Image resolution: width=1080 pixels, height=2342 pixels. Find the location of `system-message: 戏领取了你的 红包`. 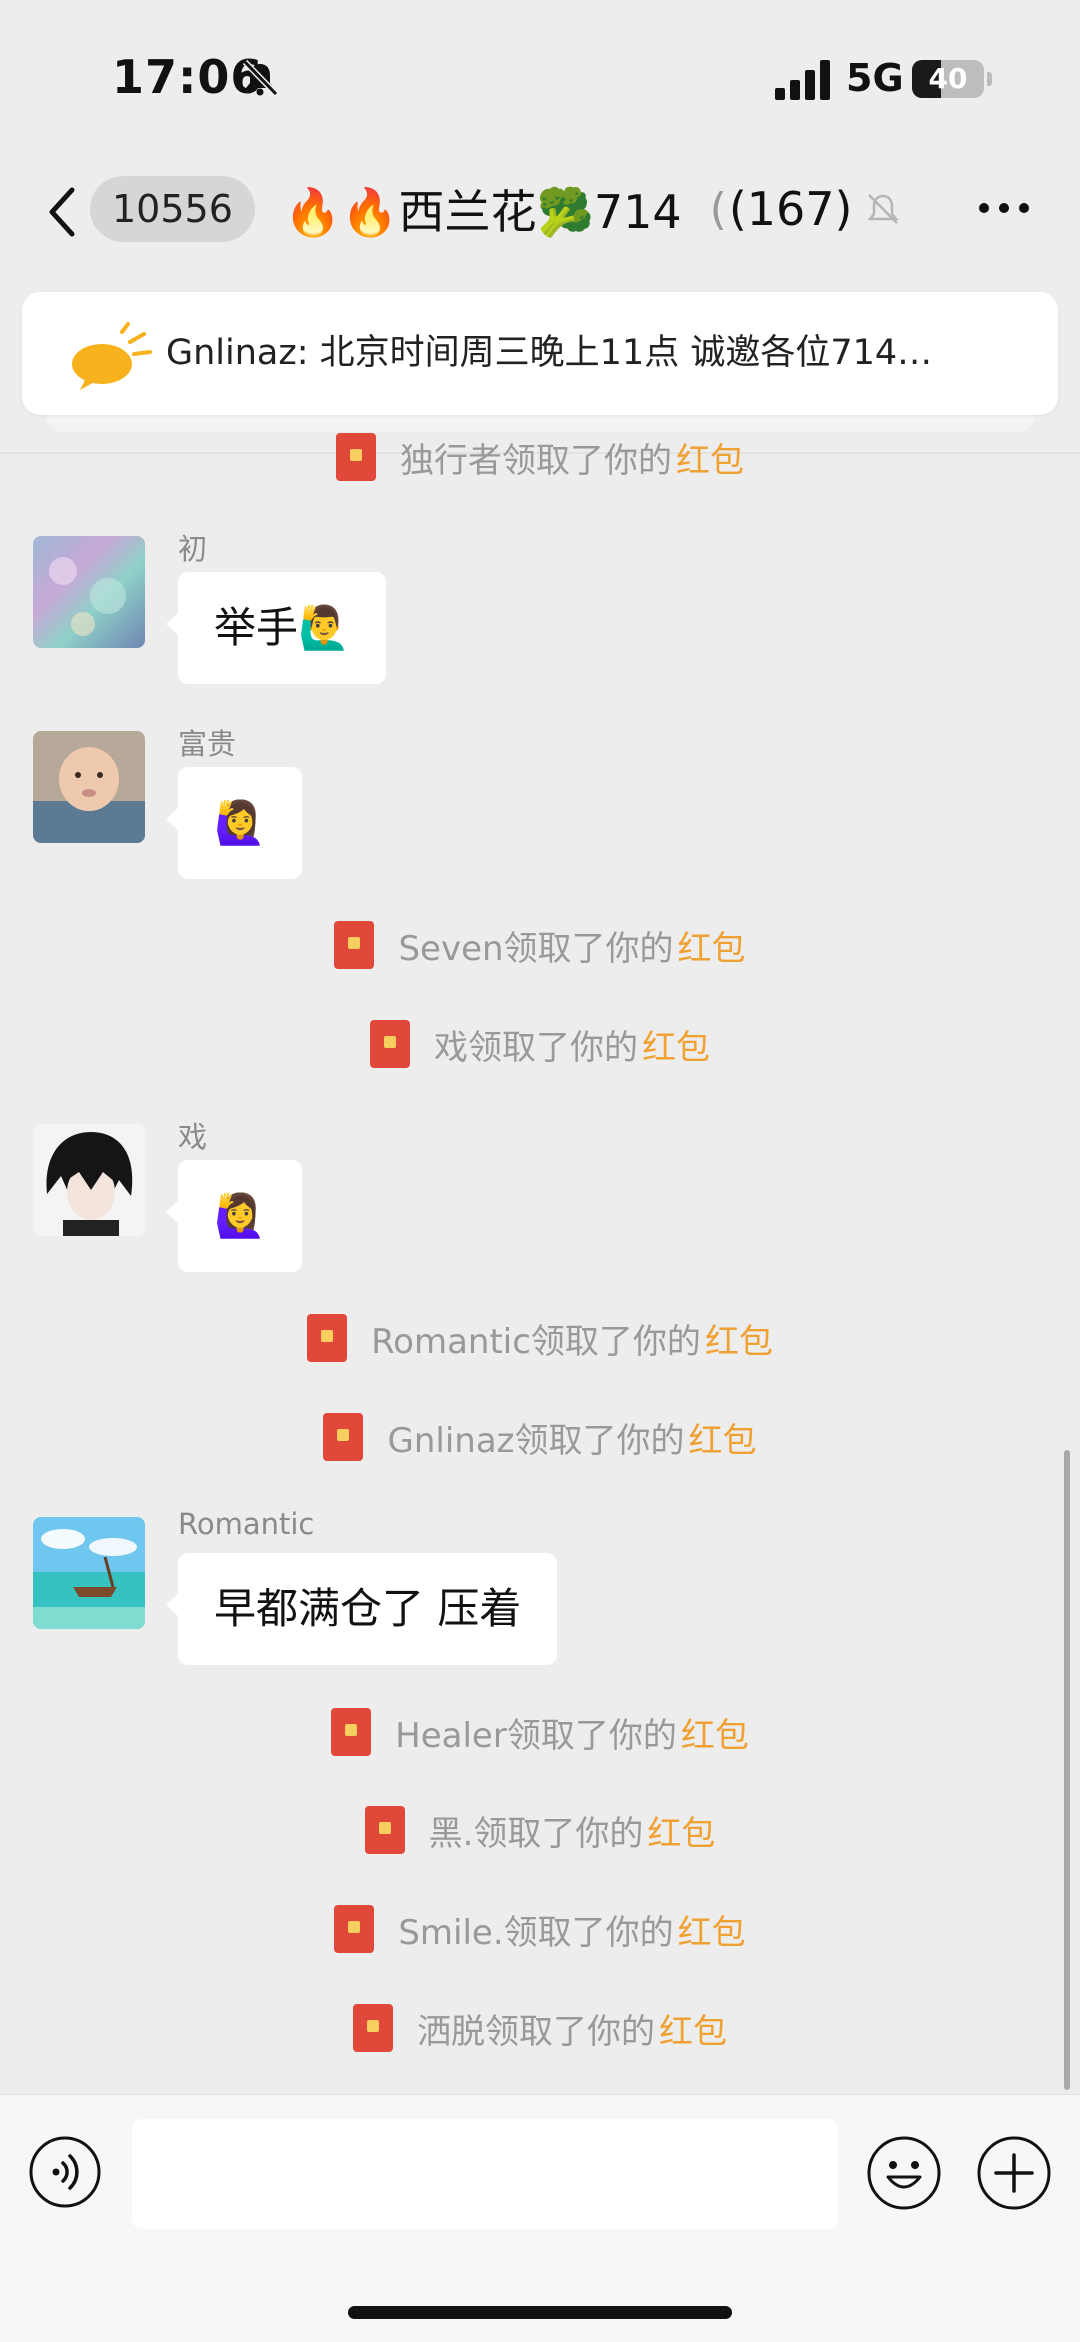

system-message: 戏领取了你的 红包 is located at coordinates (540, 1044).